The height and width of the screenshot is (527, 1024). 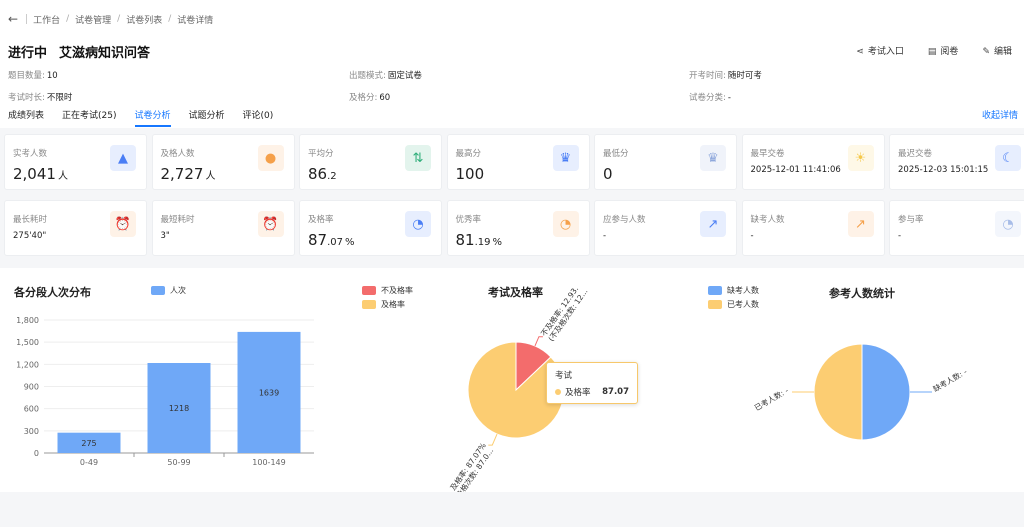 What do you see at coordinates (707, 76) in the screenshot?
I see `meta-label: 开考时间:` at bounding box center [707, 76].